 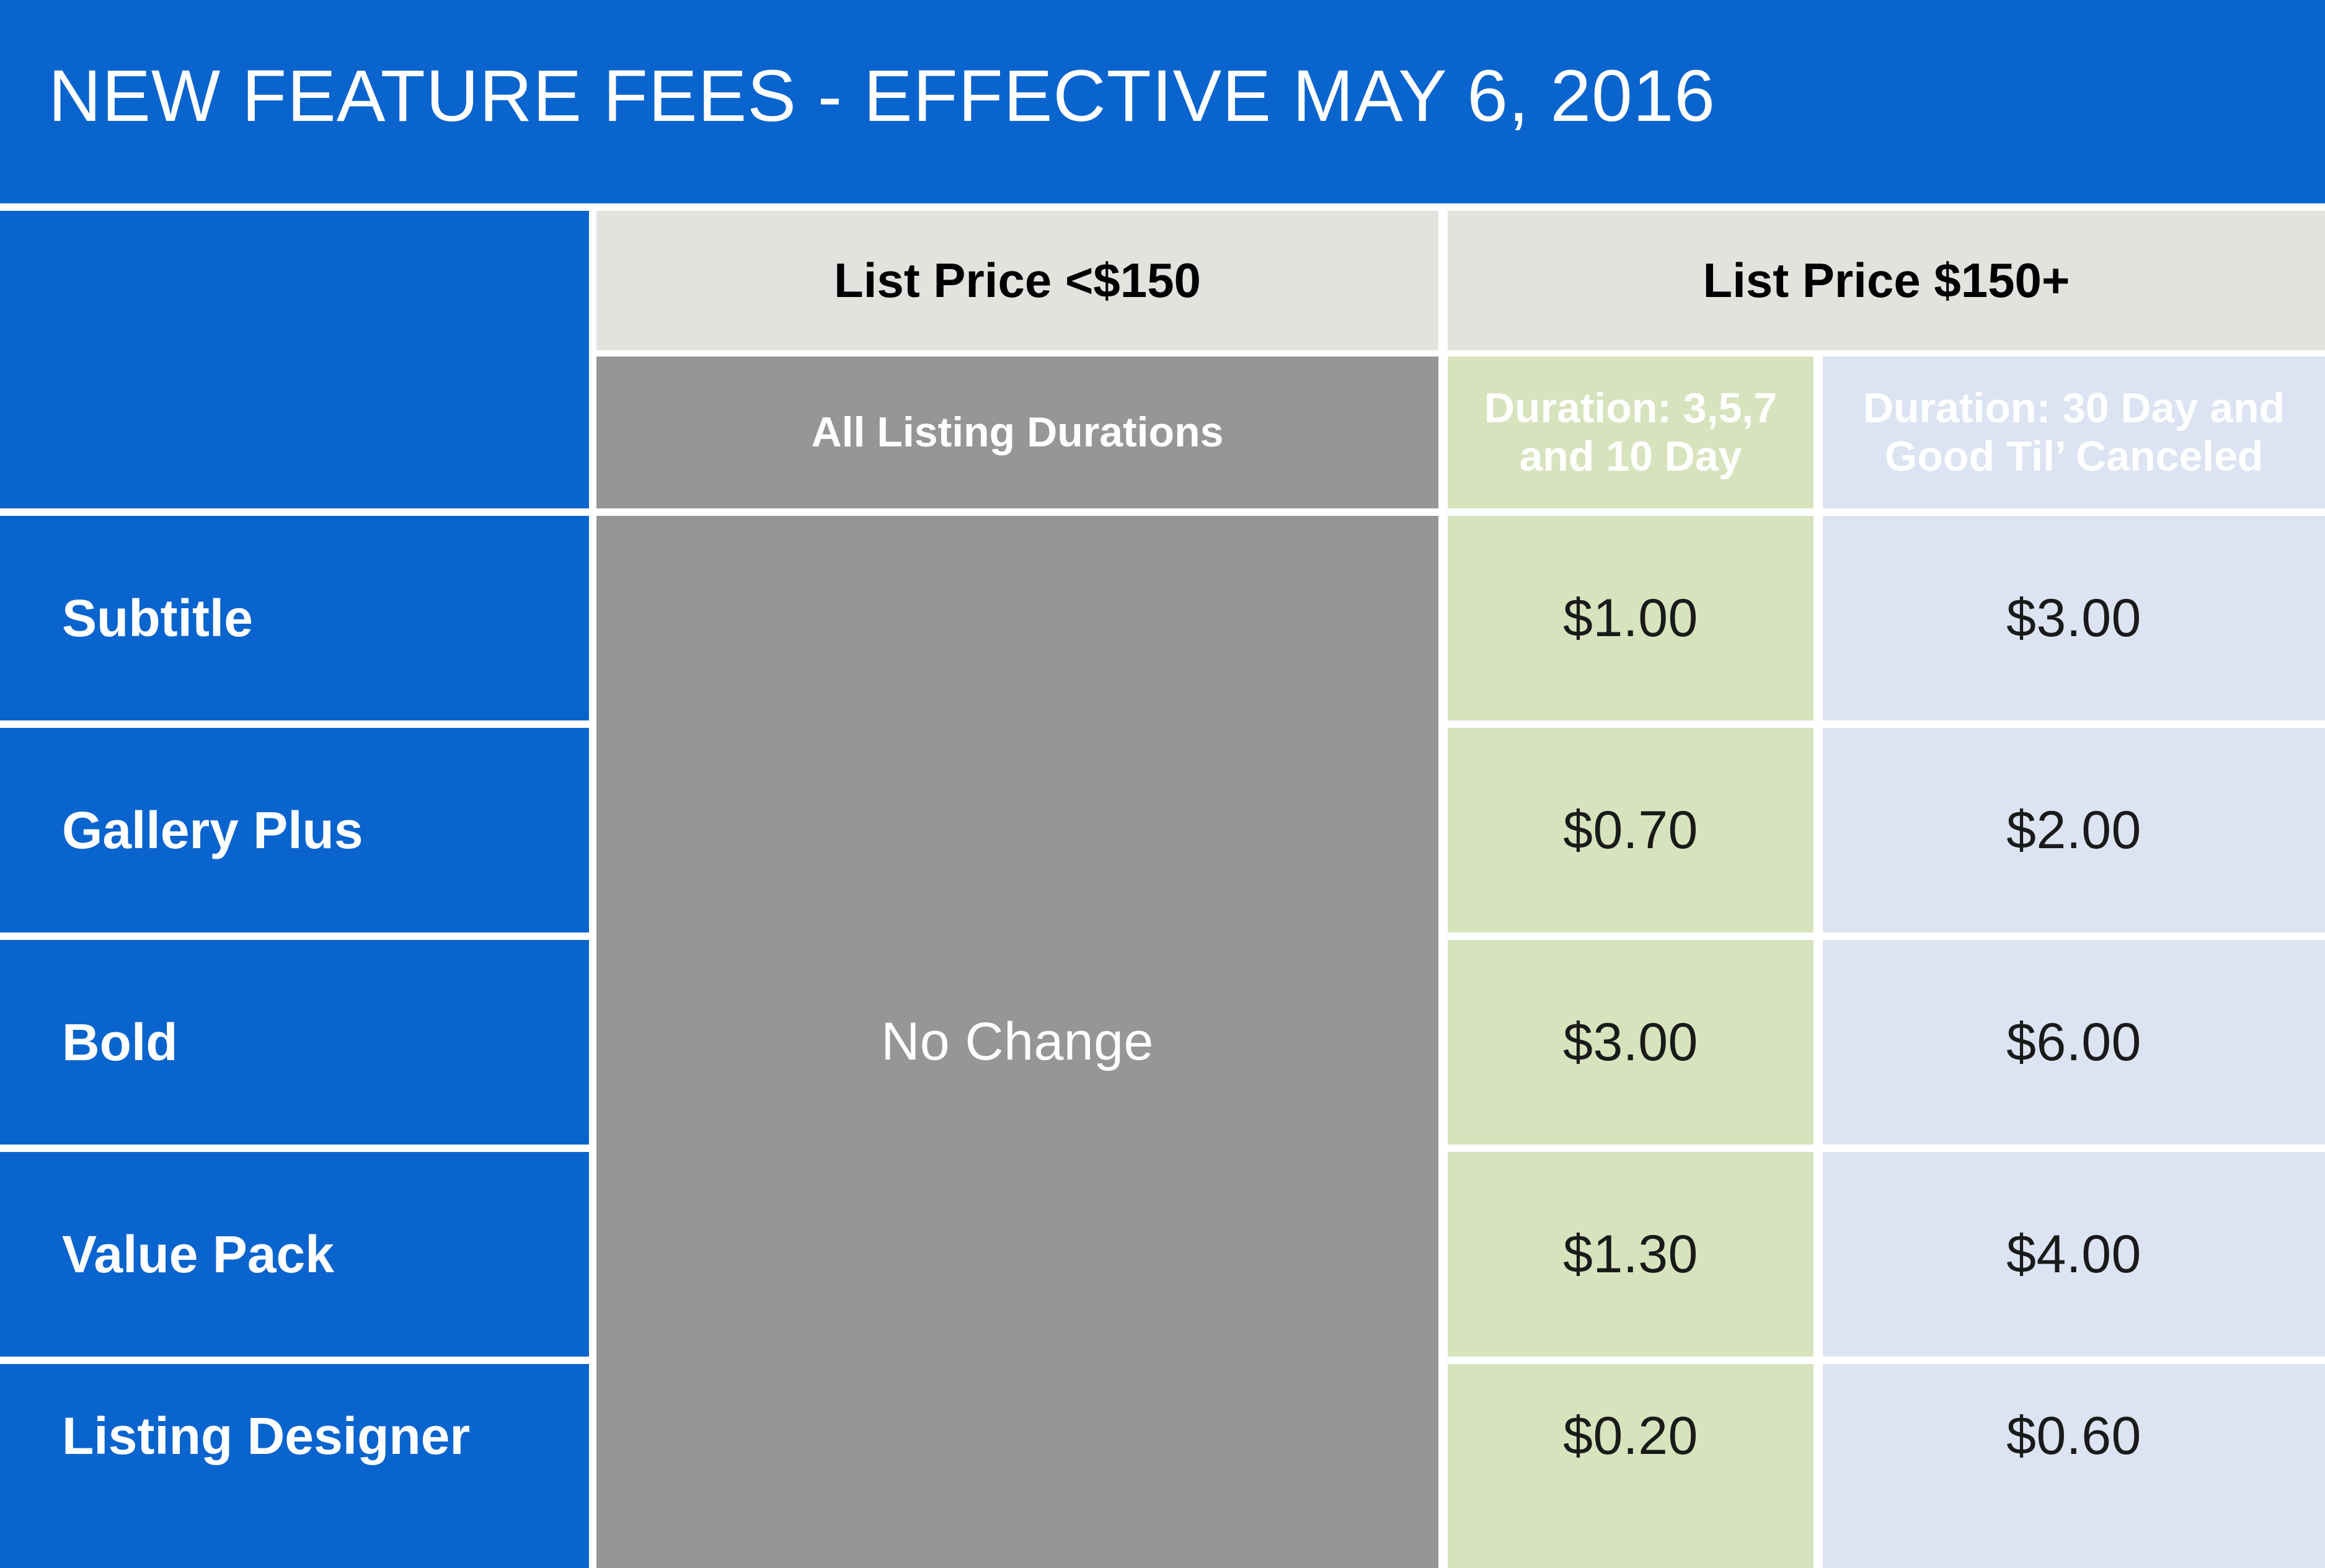 What do you see at coordinates (1630, 1436) in the screenshot?
I see `price-value: $0.20` at bounding box center [1630, 1436].